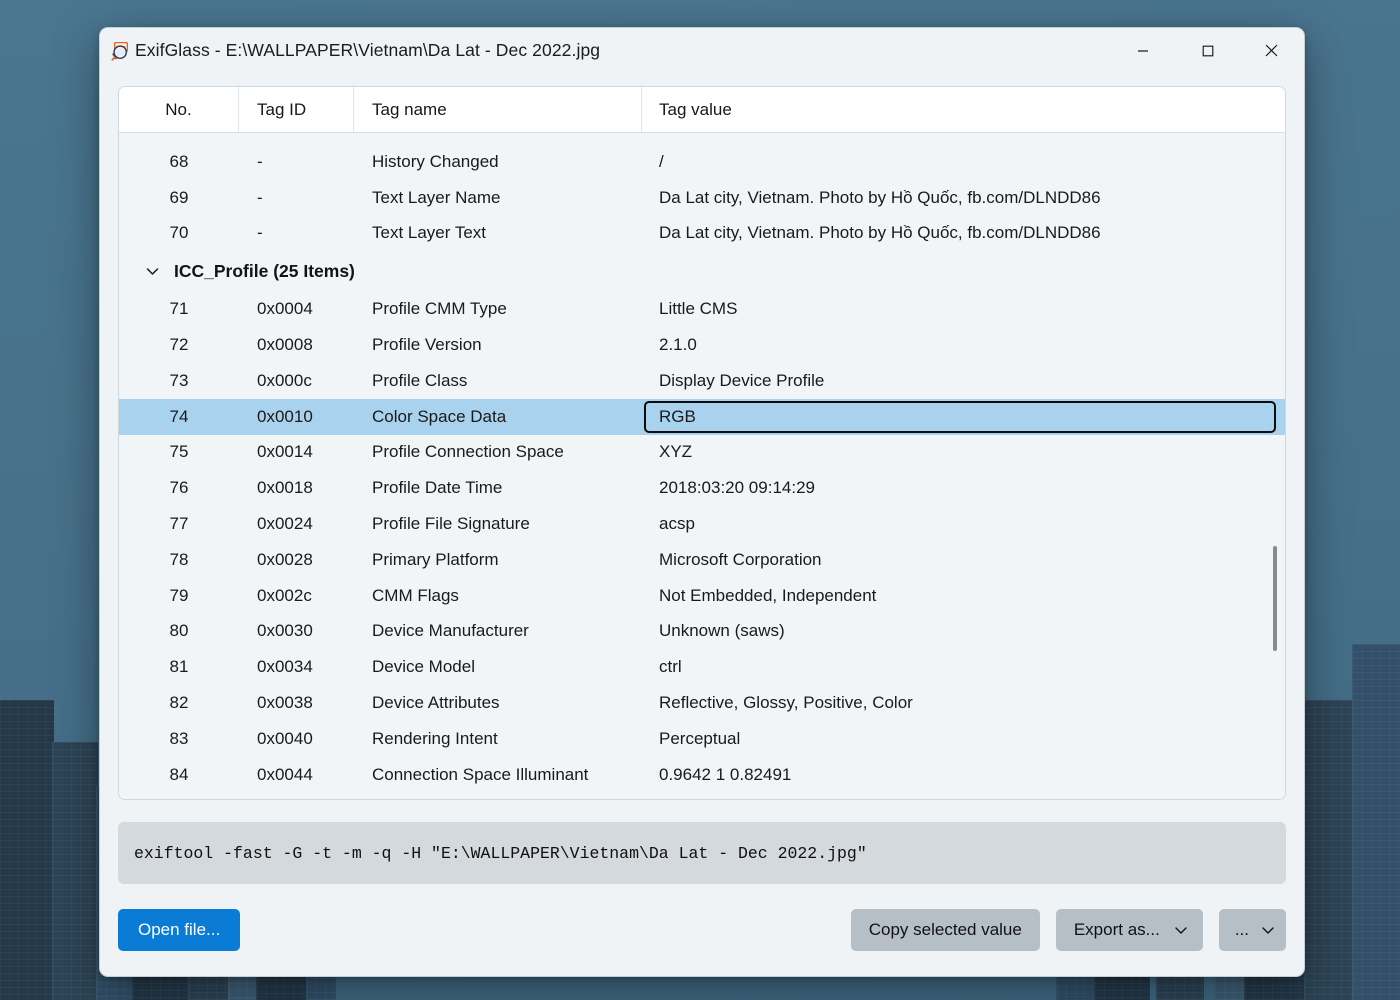 This screenshot has height=1000, width=1400. I want to click on cell-tag-value: Display Device Profile, so click(742, 380).